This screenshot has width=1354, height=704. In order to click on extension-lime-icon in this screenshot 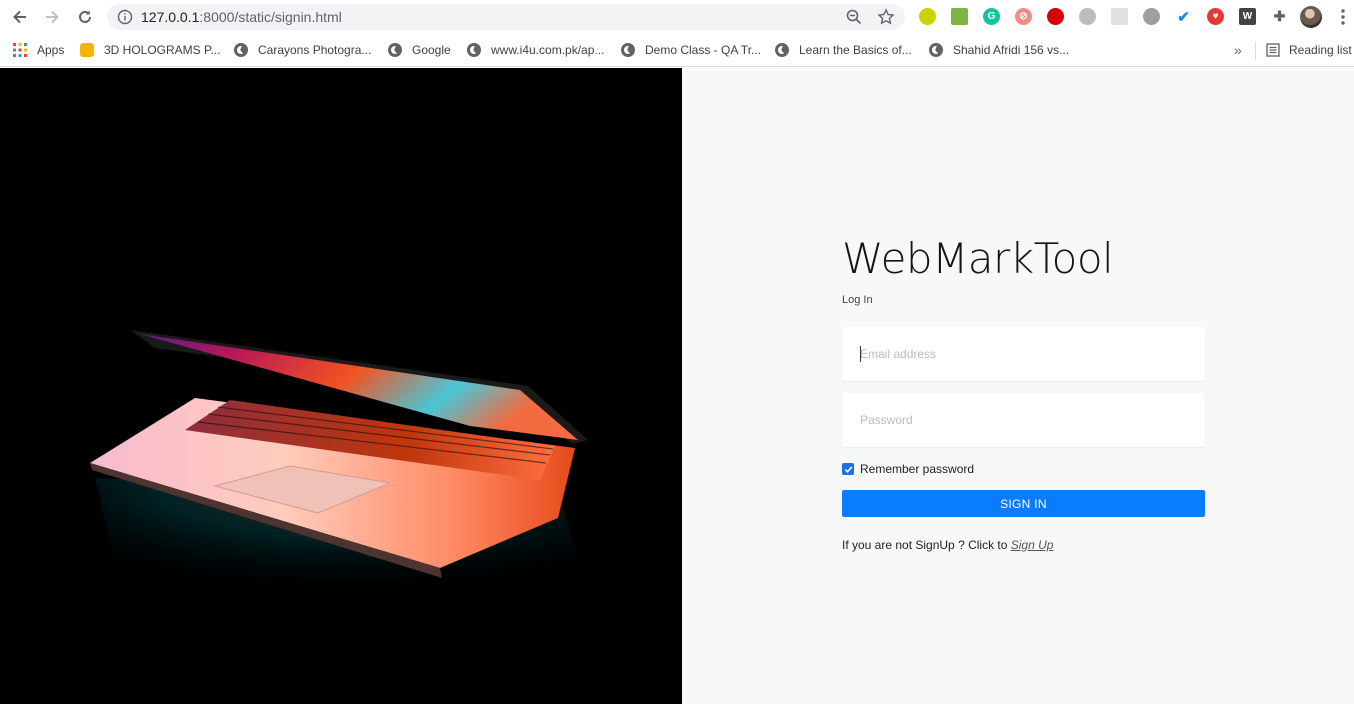, I will do `click(927, 16)`.